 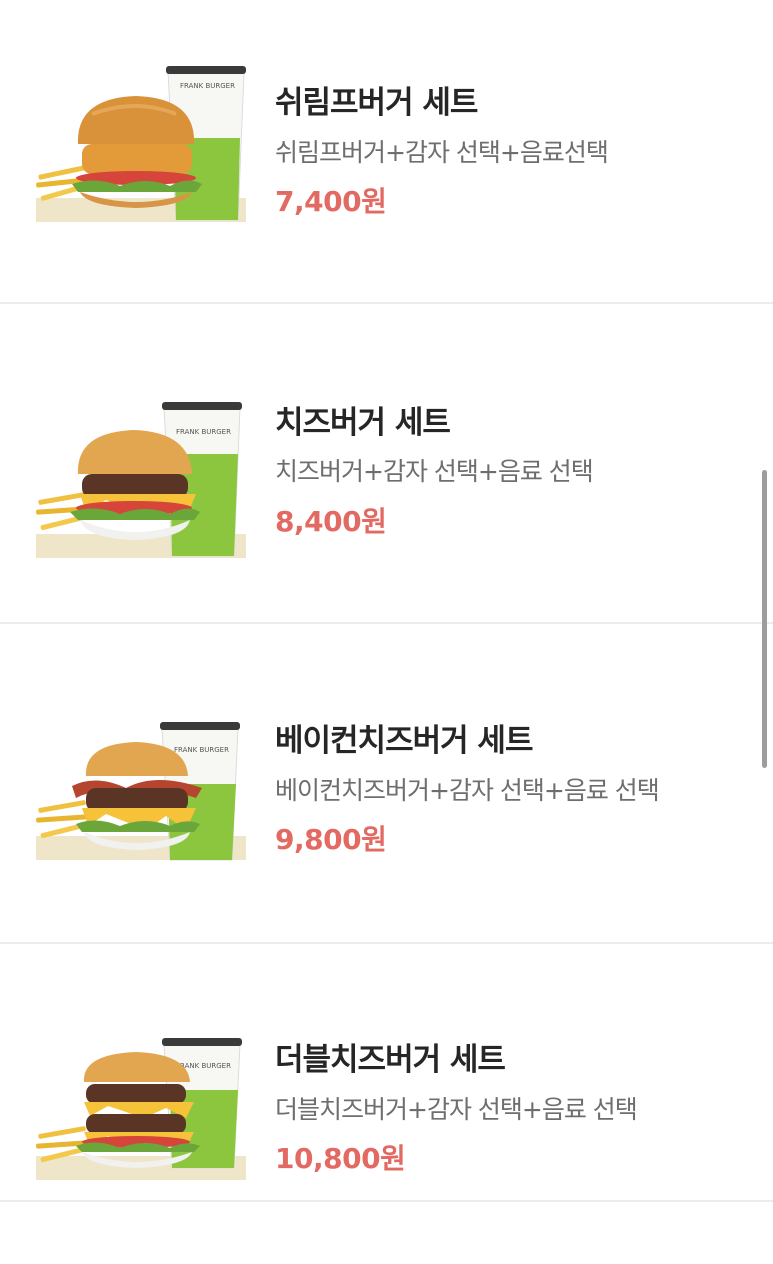 What do you see at coordinates (62, 819) in the screenshot?
I see `fries-icon` at bounding box center [62, 819].